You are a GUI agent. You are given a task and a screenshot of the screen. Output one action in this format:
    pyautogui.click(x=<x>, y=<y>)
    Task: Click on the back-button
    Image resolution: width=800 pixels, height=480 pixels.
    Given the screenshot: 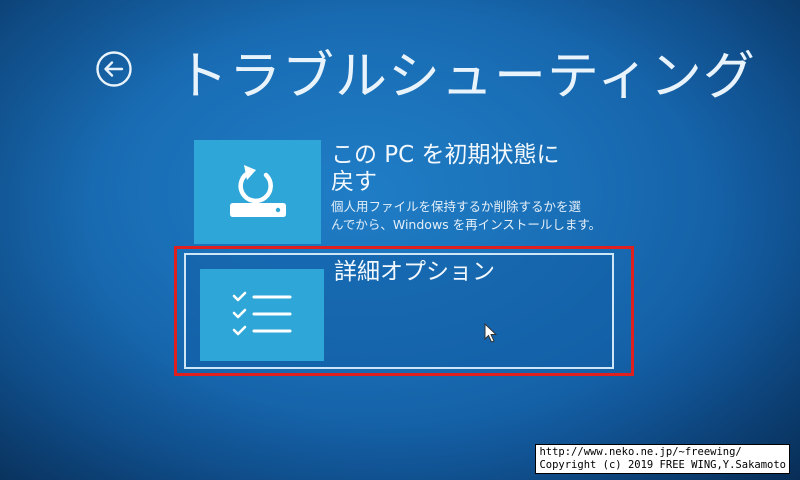 What is the action you would take?
    pyautogui.click(x=114, y=69)
    